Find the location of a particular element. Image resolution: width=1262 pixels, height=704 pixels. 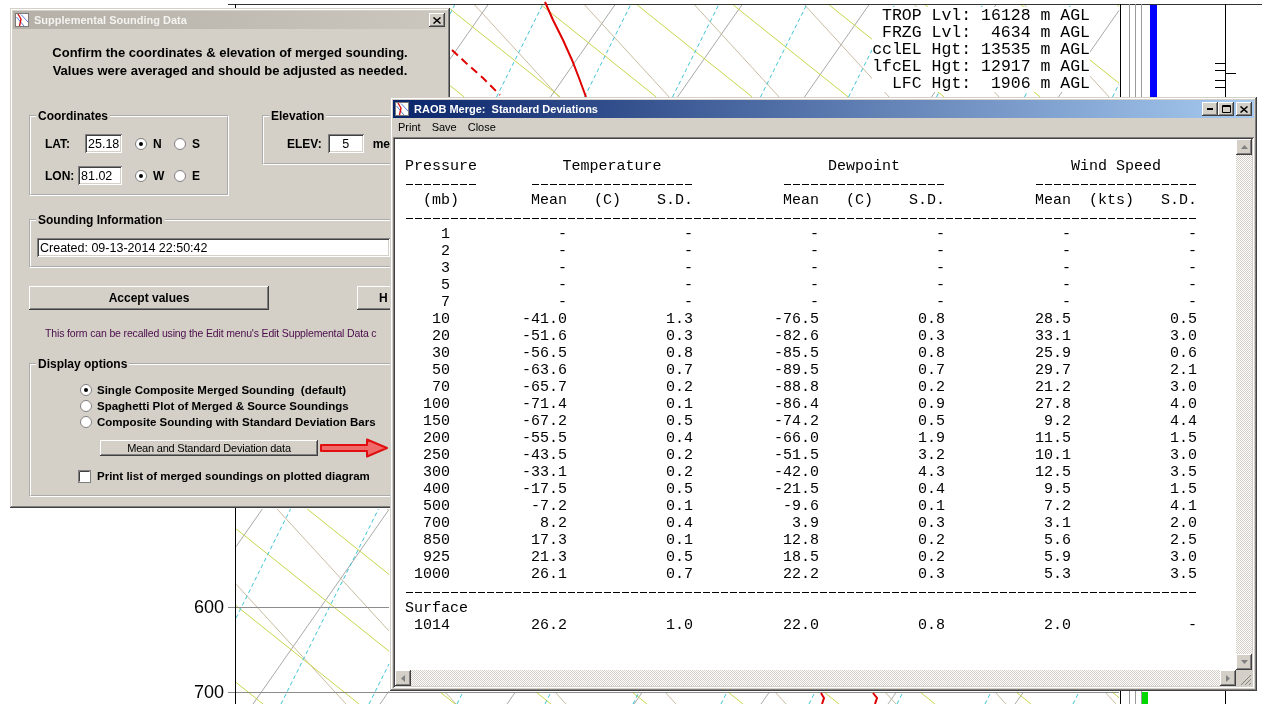

table-cell: 10 is located at coordinates (441, 319).